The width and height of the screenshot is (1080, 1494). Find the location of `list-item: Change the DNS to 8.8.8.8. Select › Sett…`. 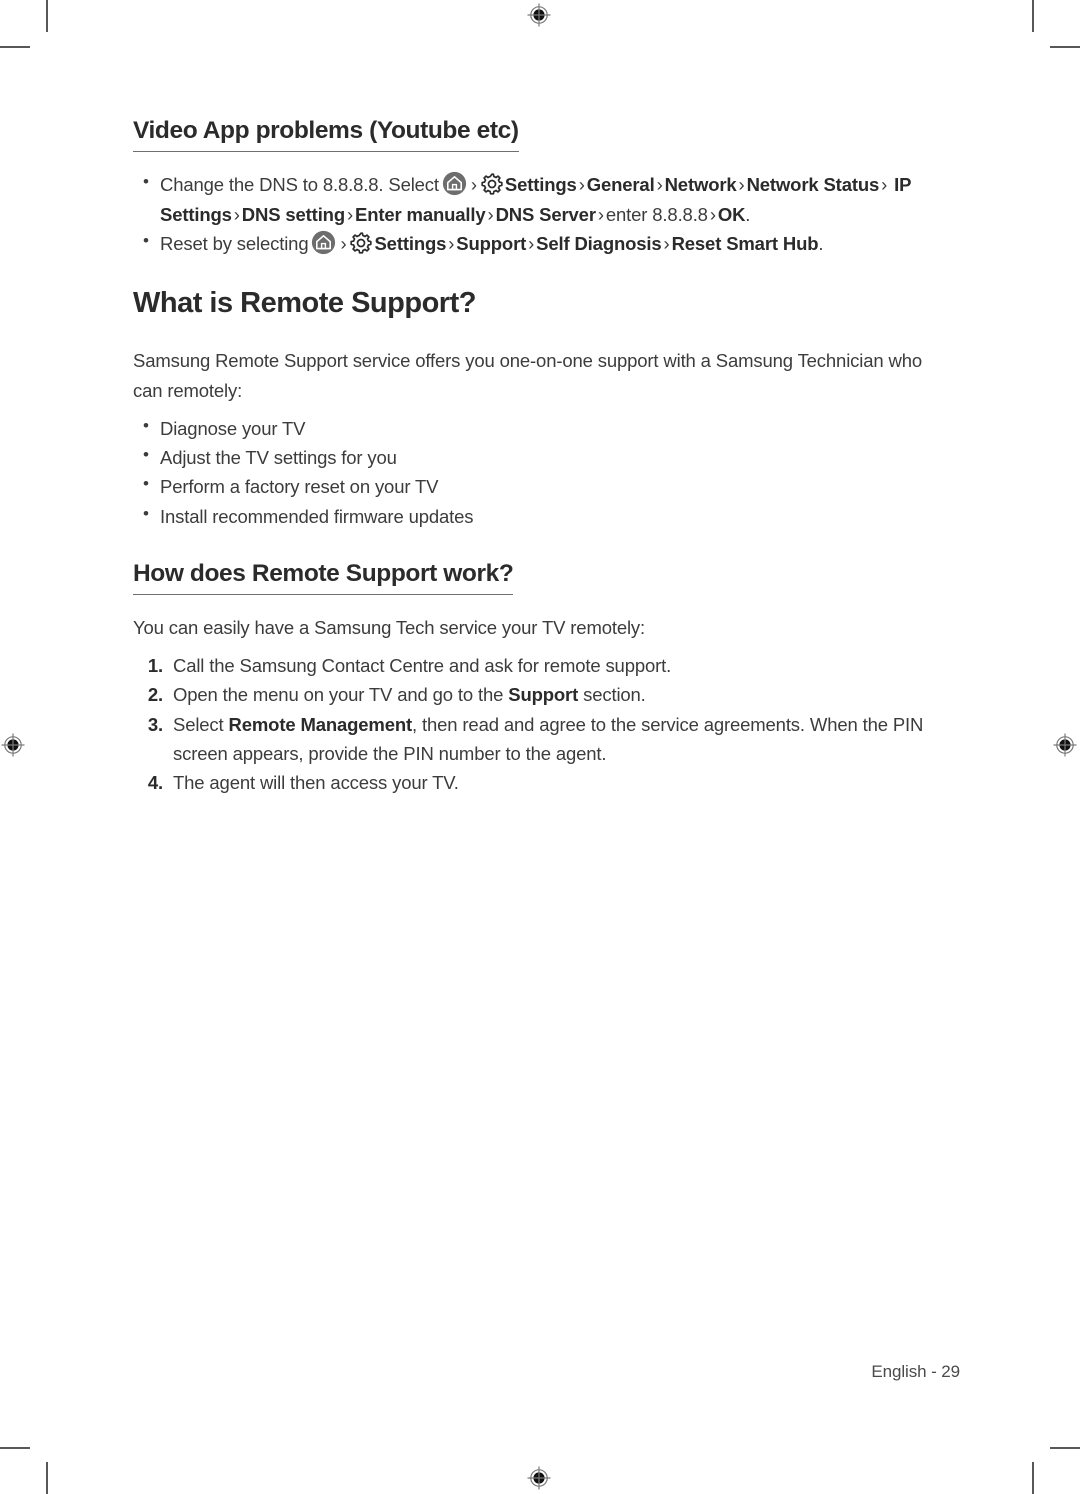

list-item: Change the DNS to 8.8.8.8. Select › Sett… is located at coordinates (540, 198).